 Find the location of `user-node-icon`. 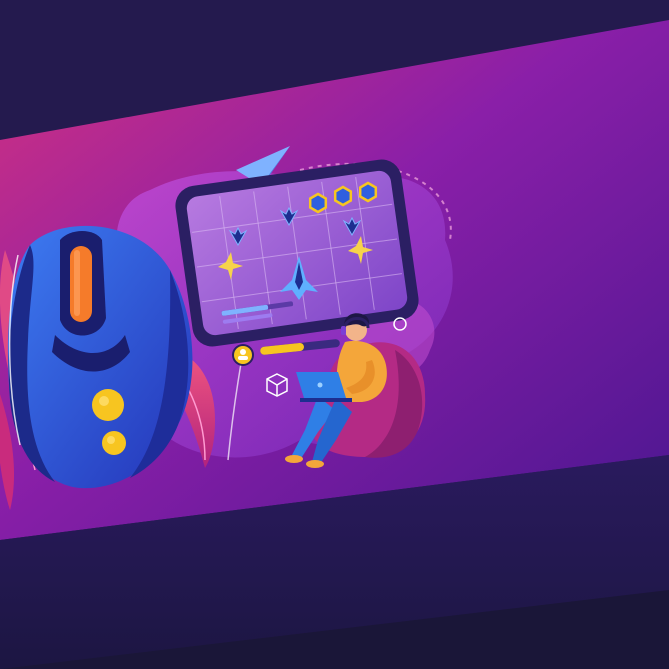

user-node-icon is located at coordinates (243, 355).